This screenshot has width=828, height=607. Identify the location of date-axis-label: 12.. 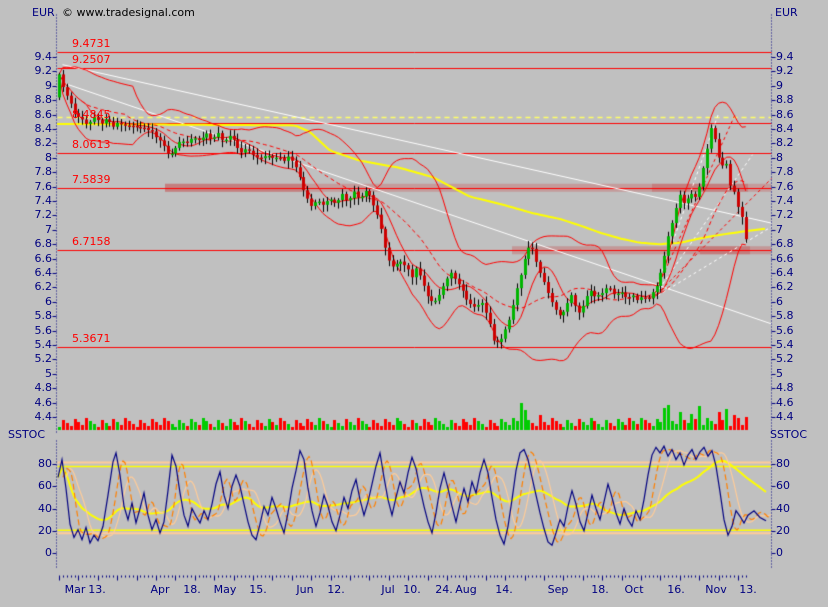
(336, 589).